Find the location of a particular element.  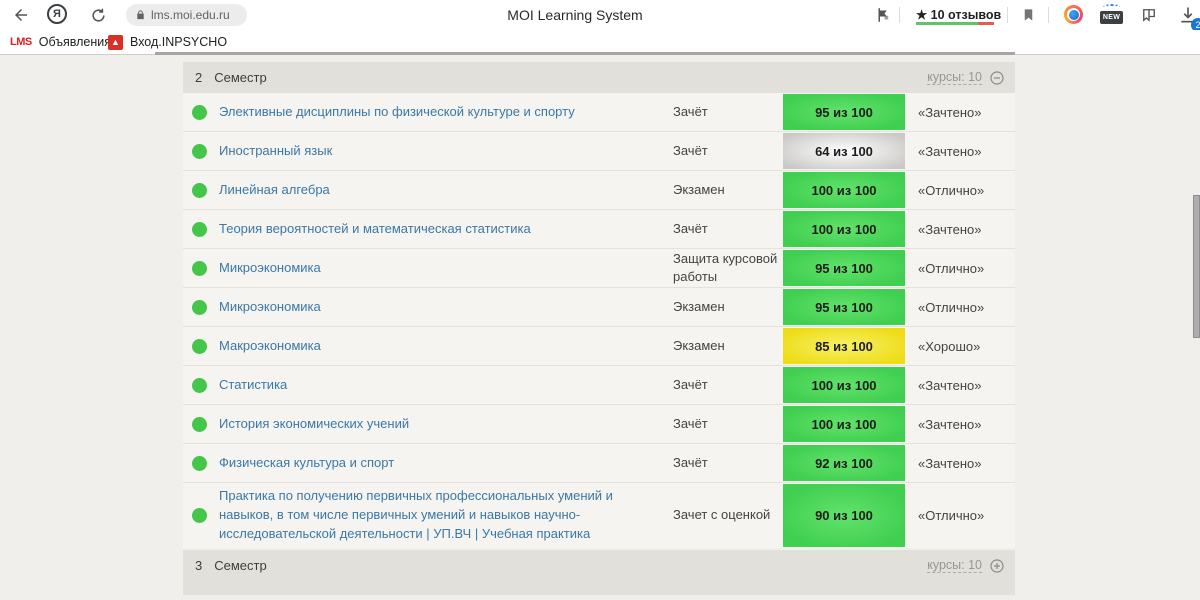

course-link: Иностранный язык is located at coordinates (446, 151).